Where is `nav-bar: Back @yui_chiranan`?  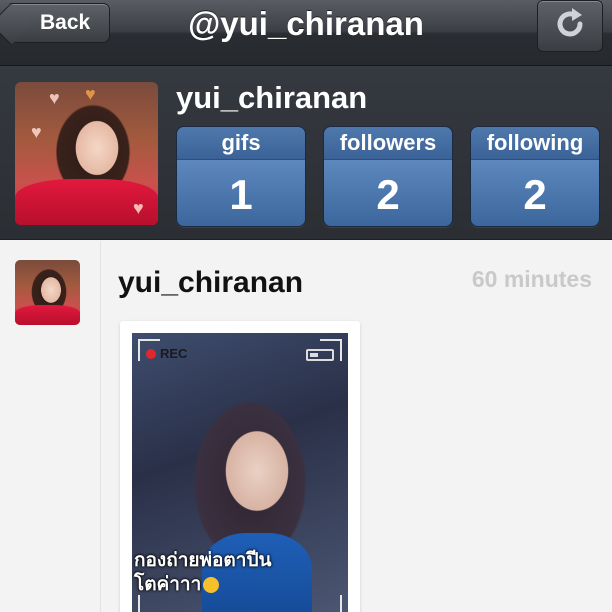 nav-bar: Back @yui_chiranan is located at coordinates (306, 33).